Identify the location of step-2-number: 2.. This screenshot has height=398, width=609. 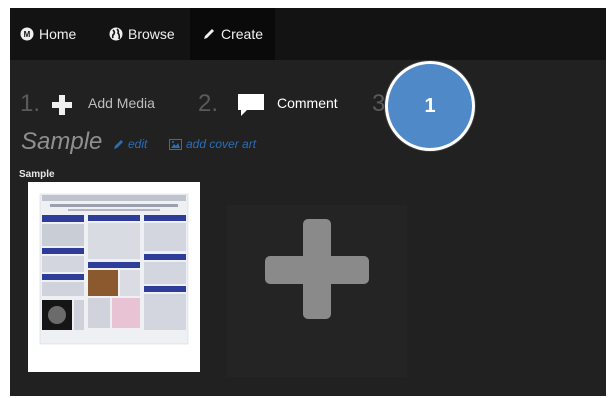
(208, 103).